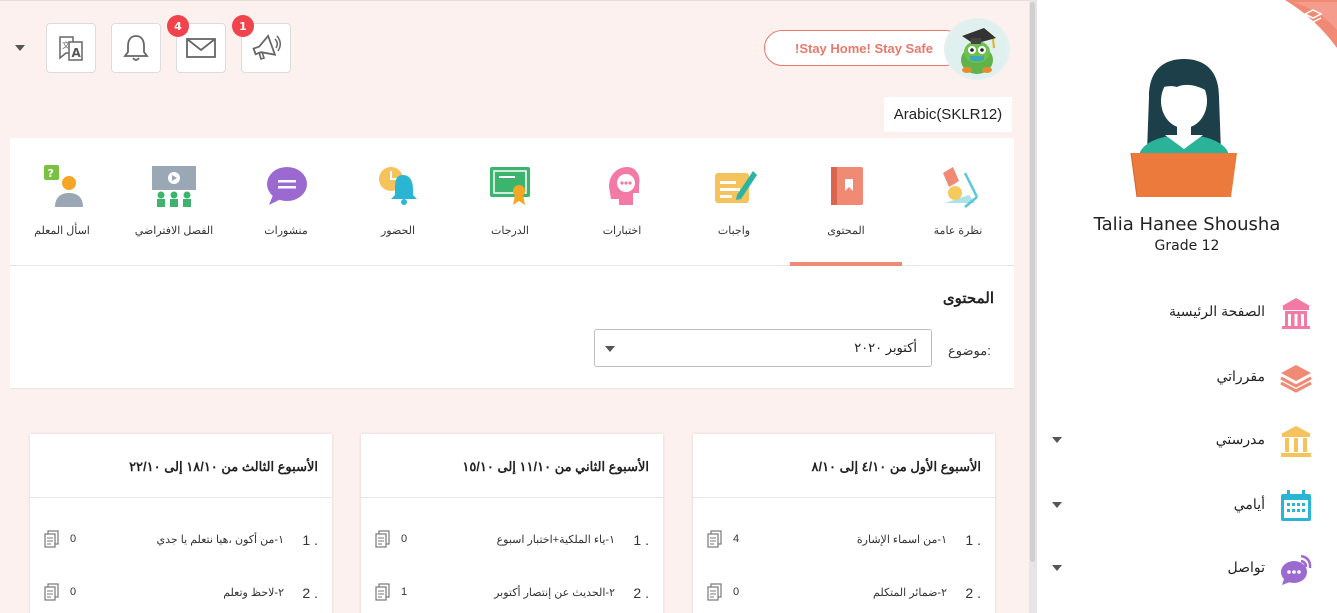 The image size is (1337, 613). Describe the element at coordinates (864, 48) in the screenshot. I see `stay-home-banner: !Stay Home! Stay Safe` at that location.